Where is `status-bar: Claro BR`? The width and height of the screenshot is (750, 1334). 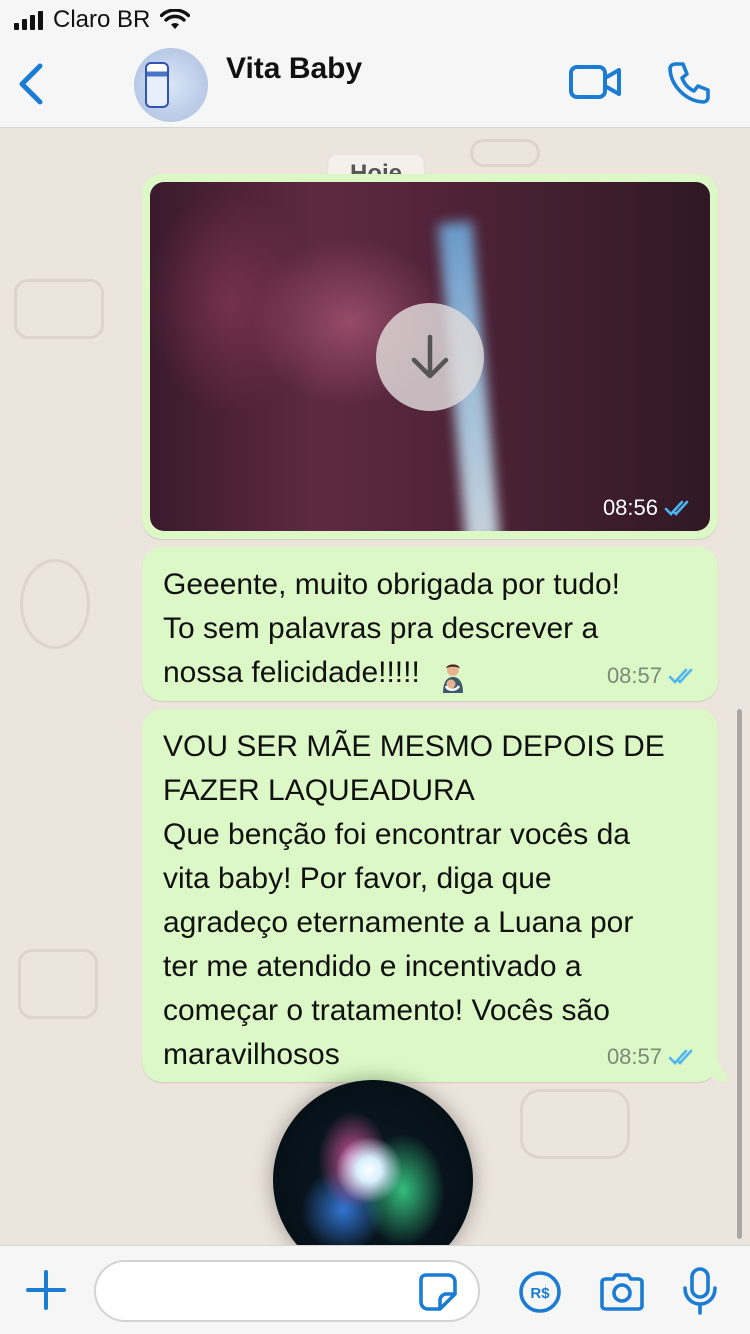 status-bar: Claro BR is located at coordinates (375, 20).